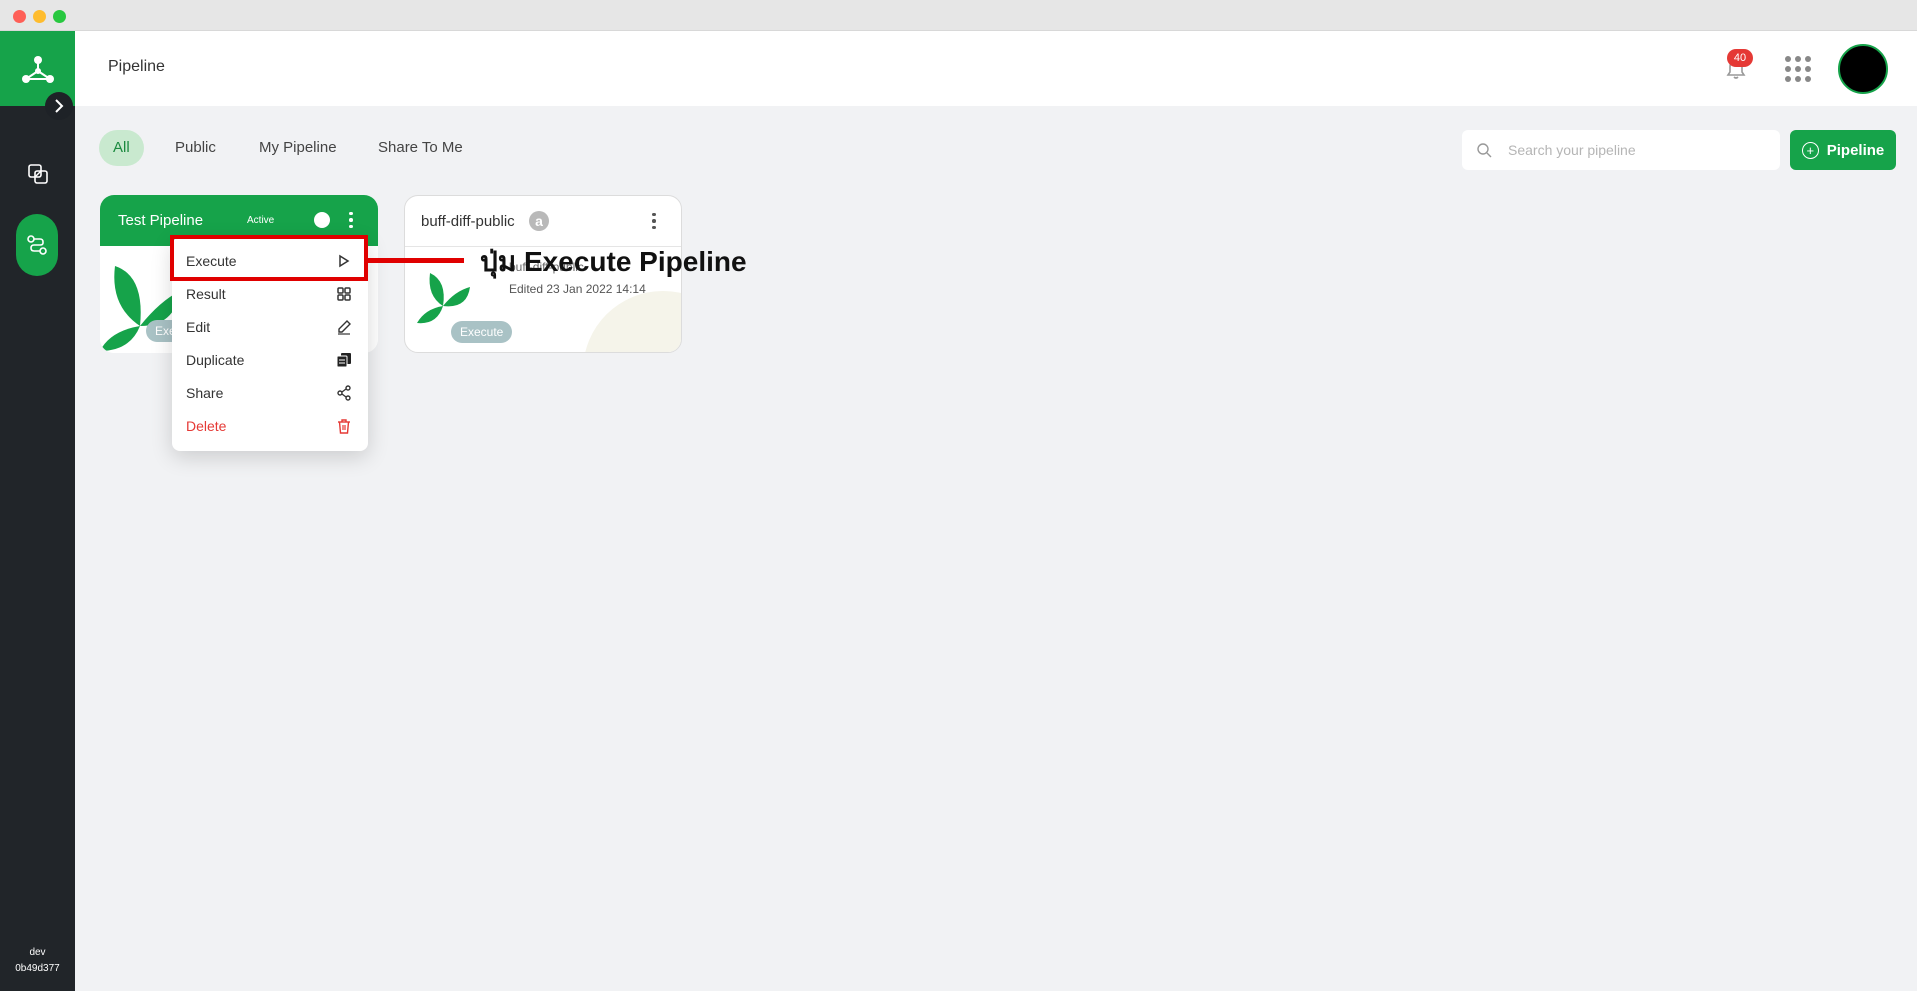 Image resolution: width=1917 pixels, height=991 pixels. Describe the element at coordinates (1740, 58) in the screenshot. I see `notification-count-badge: 40` at that location.